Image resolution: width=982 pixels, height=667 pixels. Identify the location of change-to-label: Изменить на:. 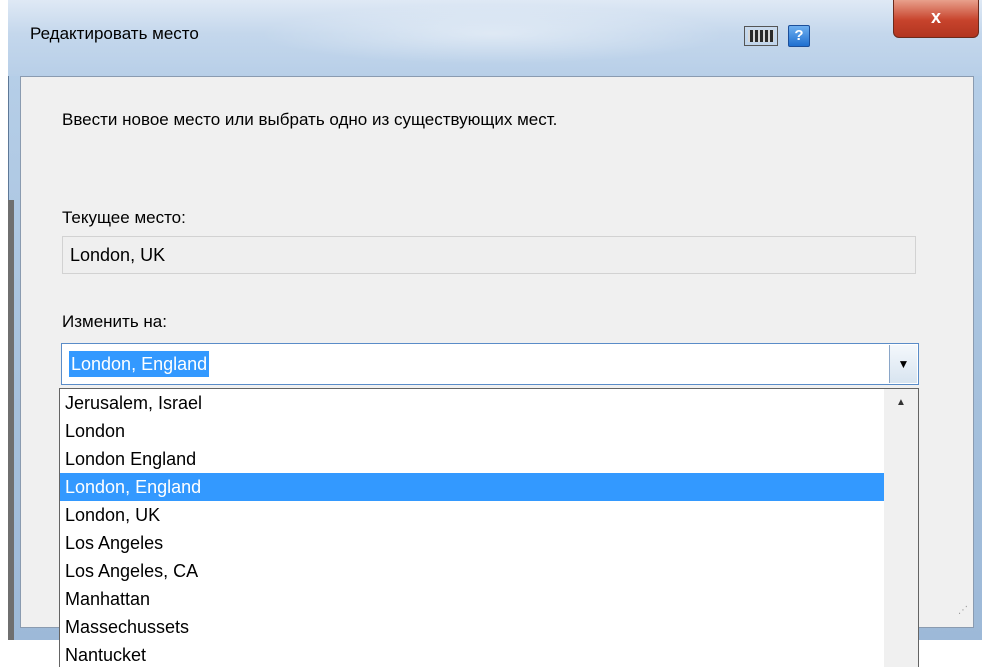
(114, 321).